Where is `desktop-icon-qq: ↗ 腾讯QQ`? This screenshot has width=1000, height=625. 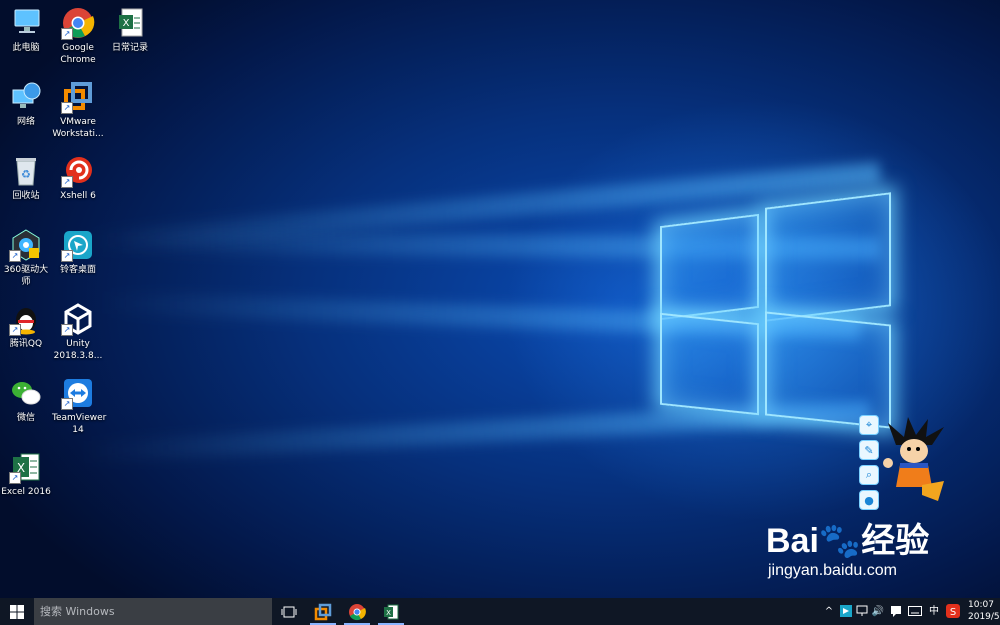 desktop-icon-qq: ↗ 腾讯QQ is located at coordinates (26, 326).